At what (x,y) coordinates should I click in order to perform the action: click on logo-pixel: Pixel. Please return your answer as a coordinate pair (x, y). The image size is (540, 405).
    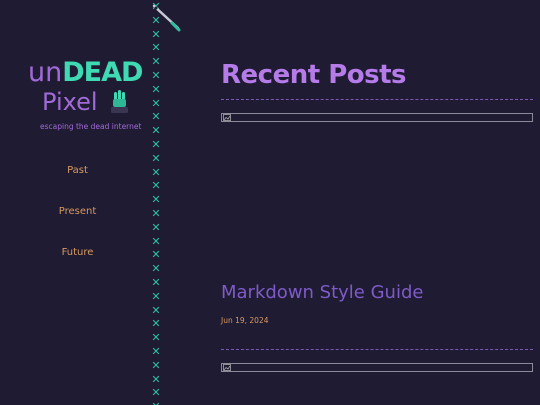
    Looking at the image, I should click on (70, 102).